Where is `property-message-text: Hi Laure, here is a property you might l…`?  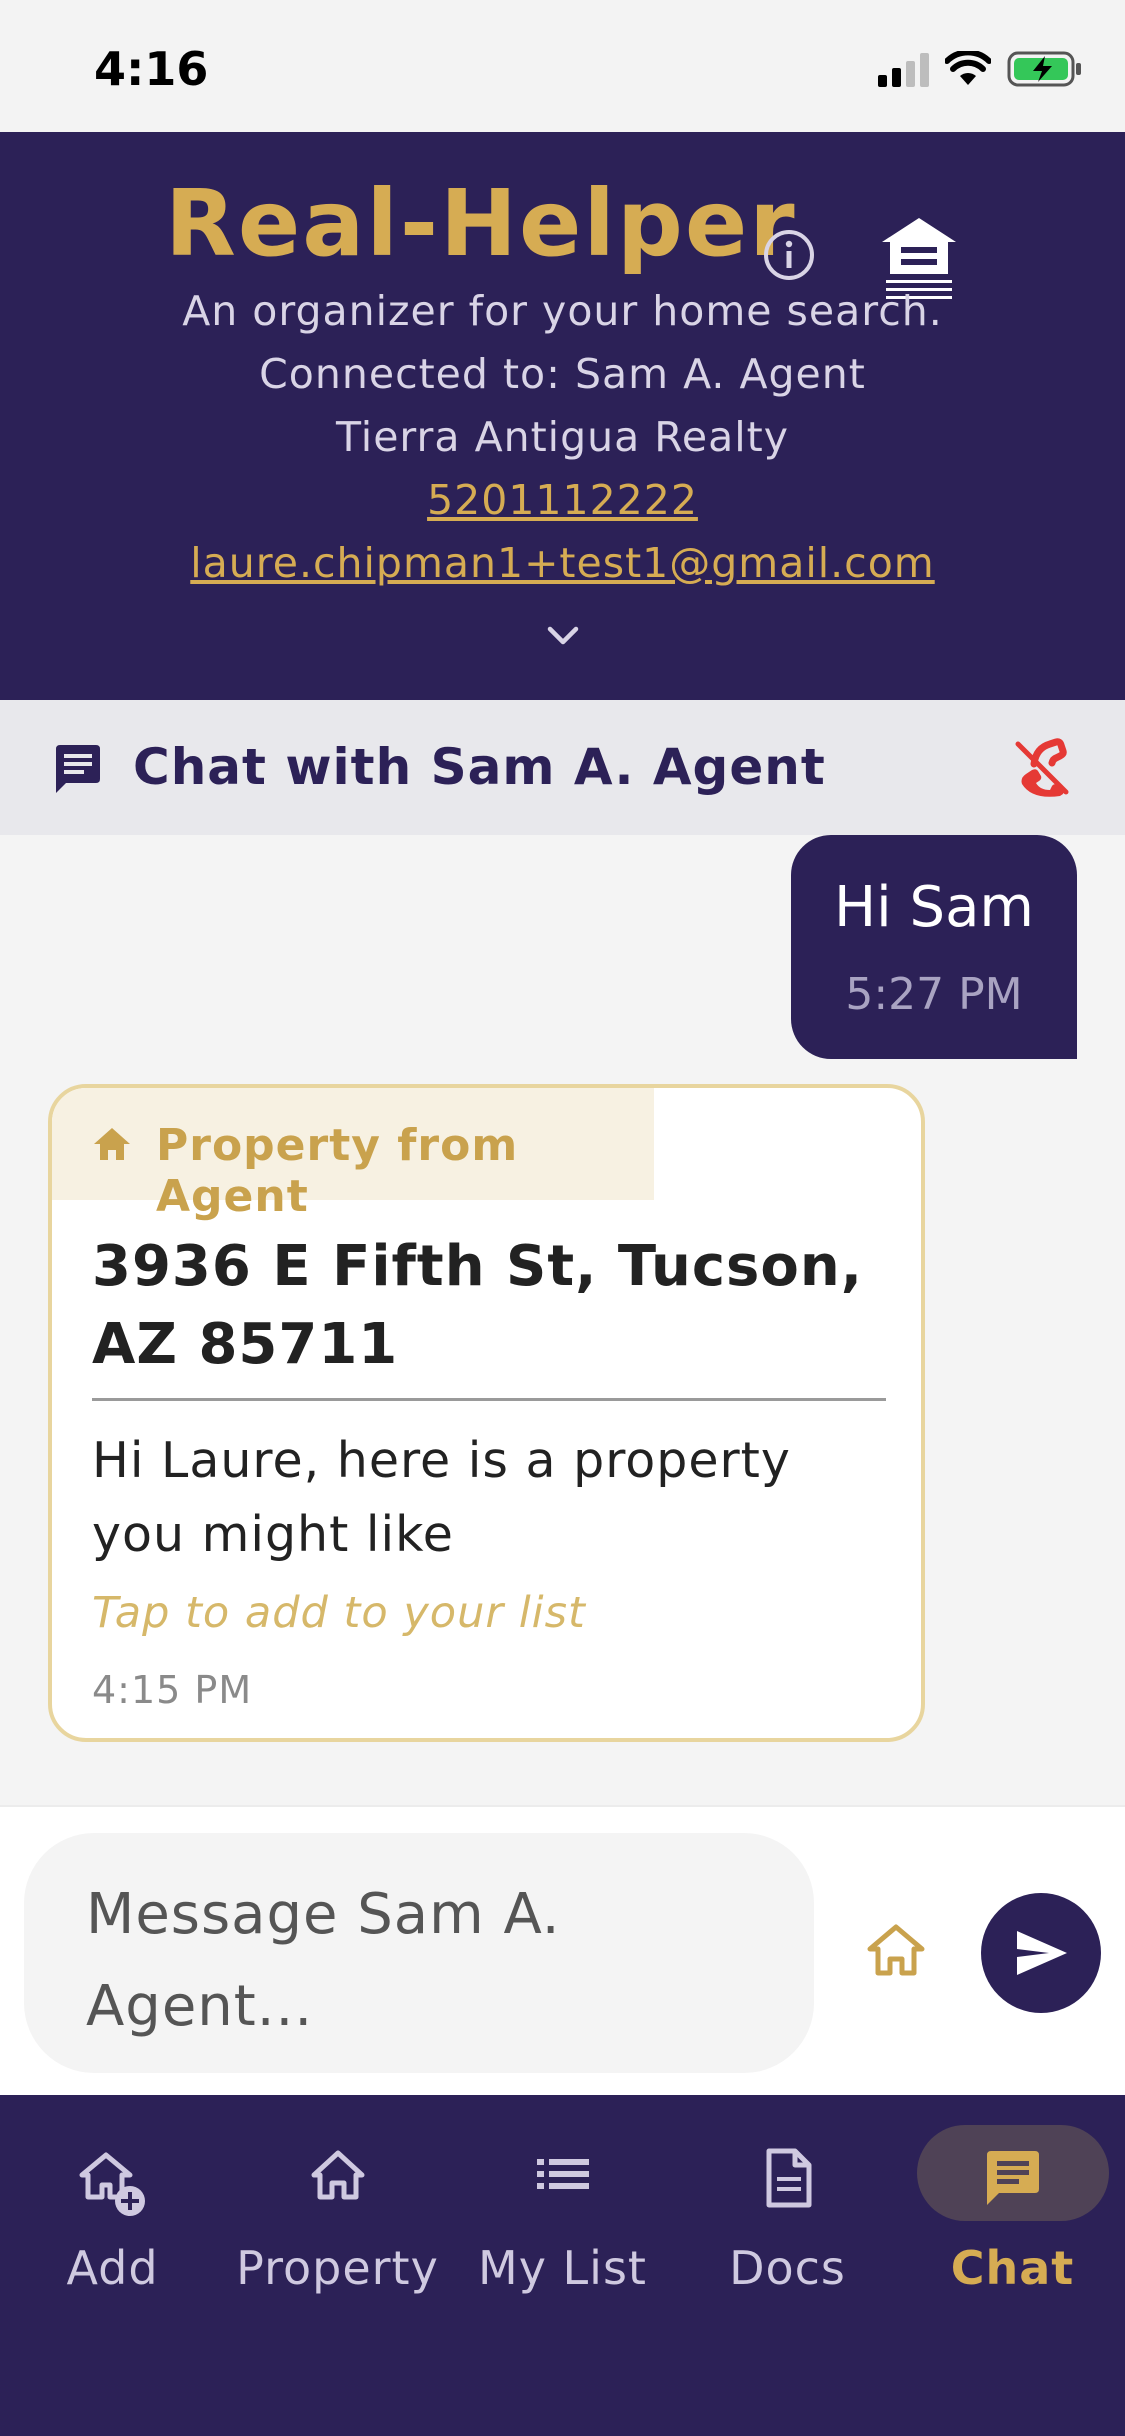 property-message-text: Hi Laure, here is a property you might l… is located at coordinates (441, 1497).